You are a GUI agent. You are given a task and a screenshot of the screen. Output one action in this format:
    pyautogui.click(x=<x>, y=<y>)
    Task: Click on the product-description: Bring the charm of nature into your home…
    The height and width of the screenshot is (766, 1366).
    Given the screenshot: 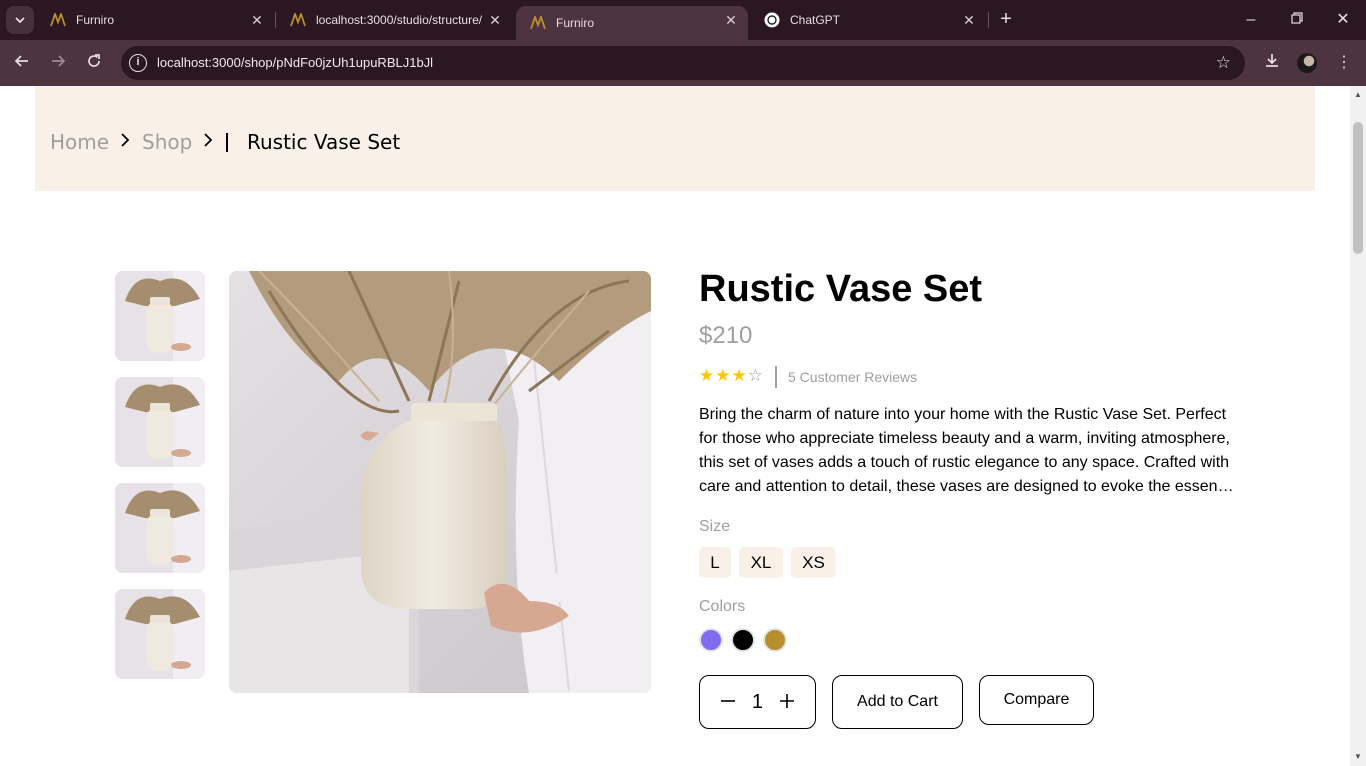 What is the action you would take?
    pyautogui.click(x=969, y=451)
    